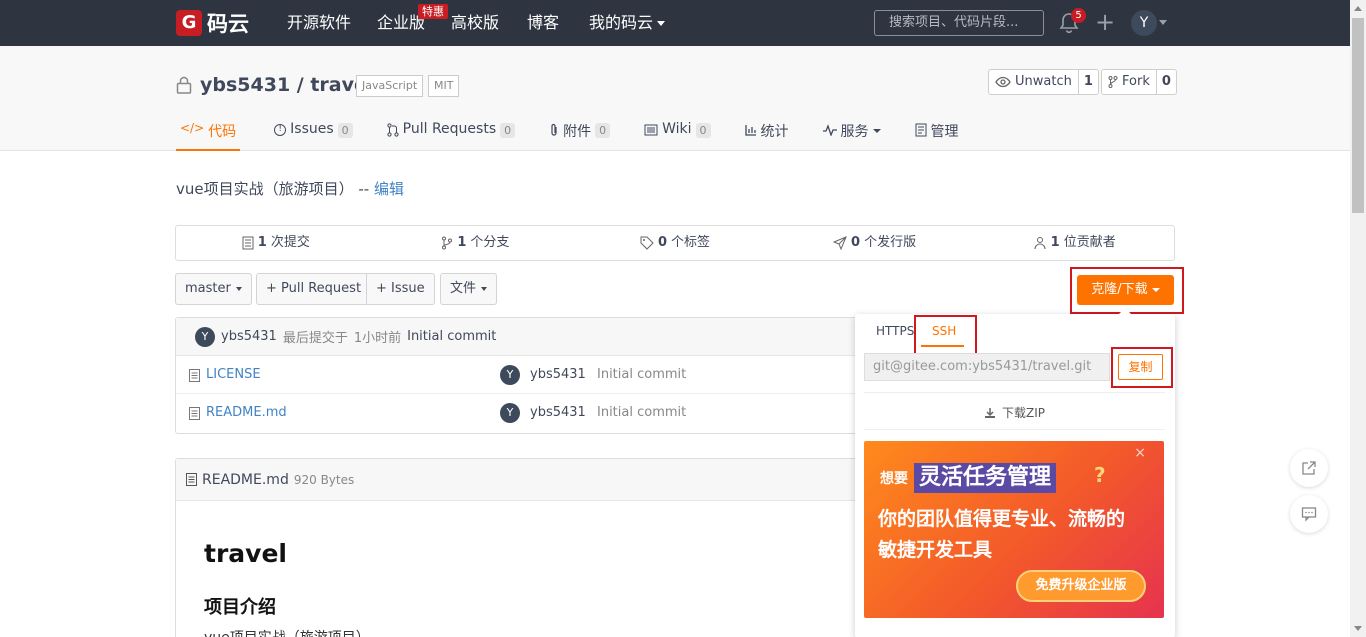 The image size is (1366, 637). I want to click on copy-button: 复制, so click(1140, 367).